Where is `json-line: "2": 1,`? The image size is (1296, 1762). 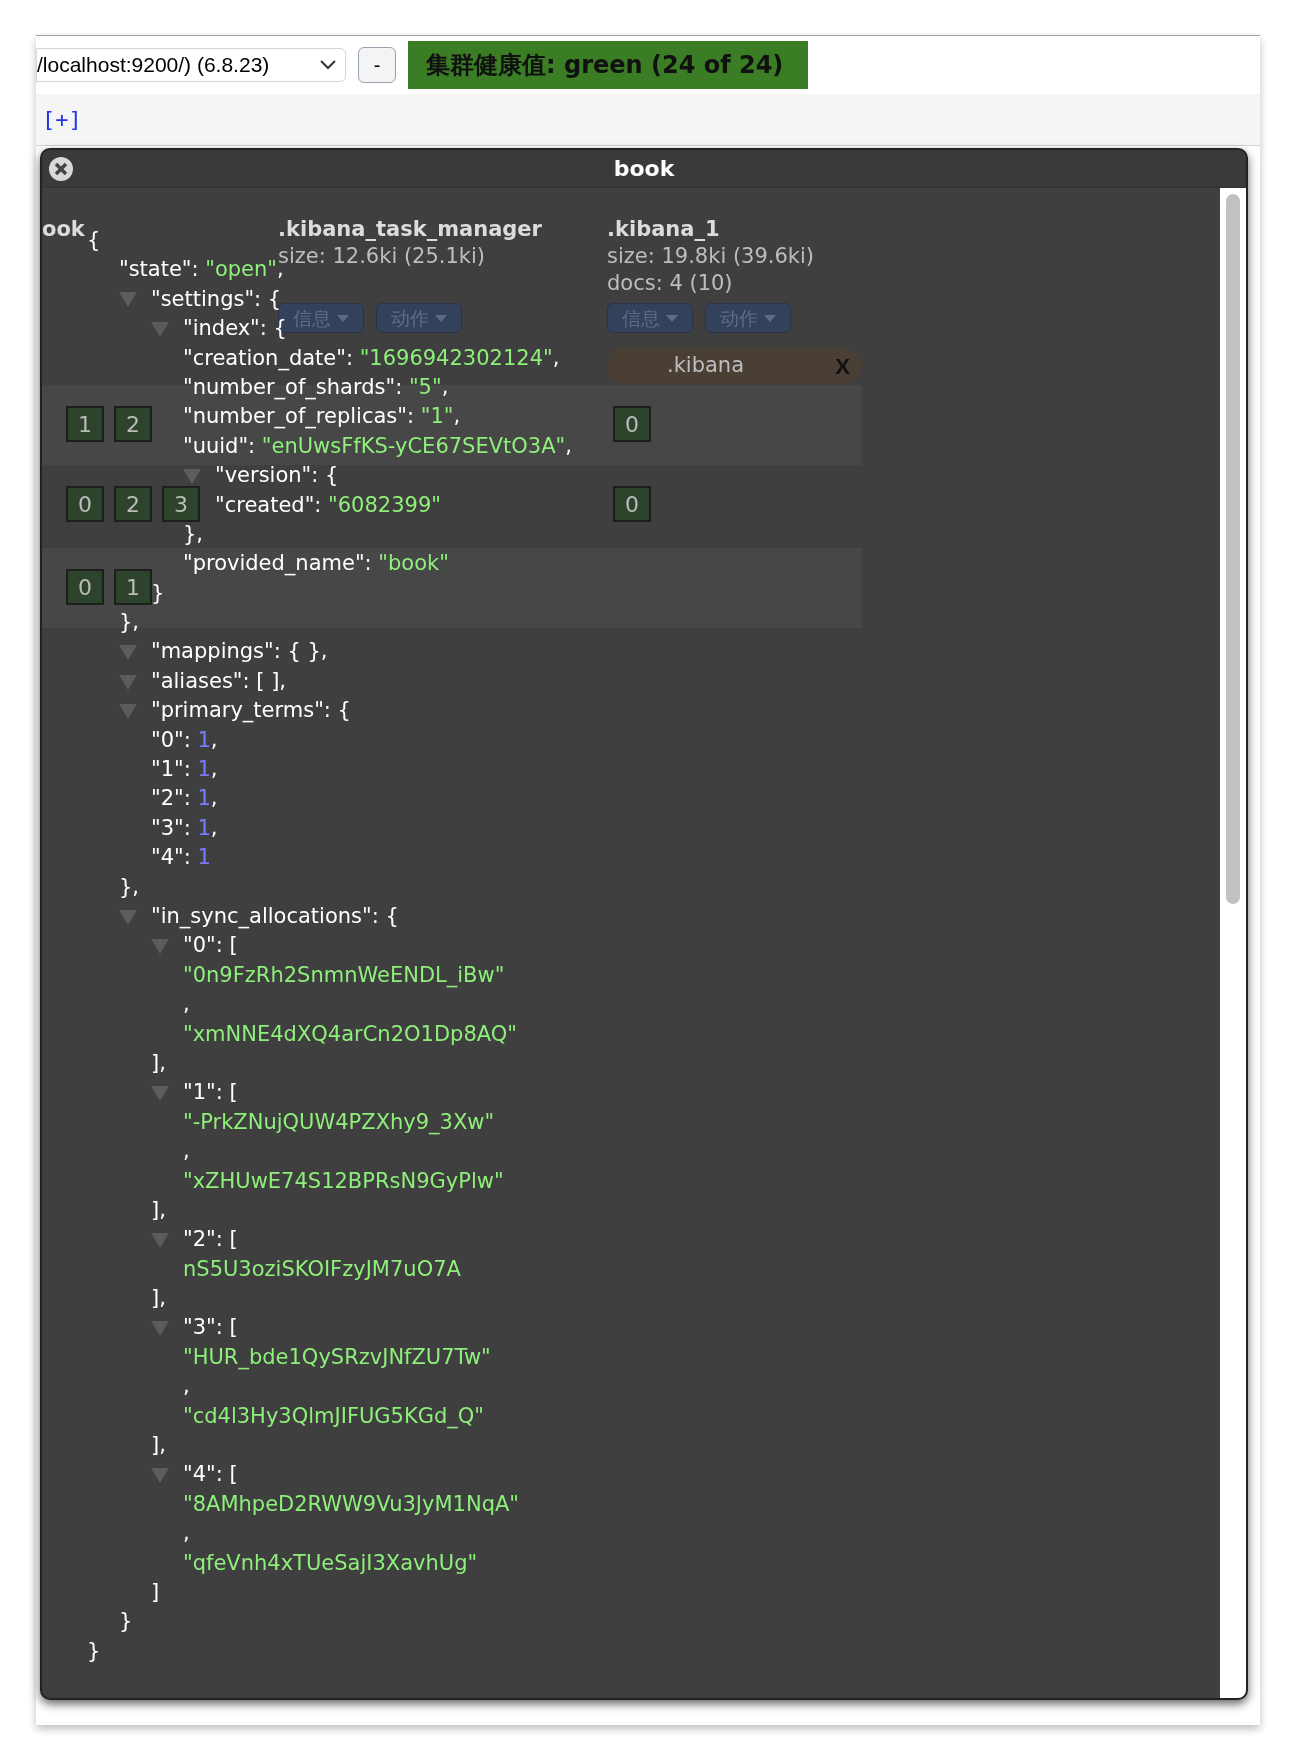 json-line: "2": 1, is located at coordinates (184, 799).